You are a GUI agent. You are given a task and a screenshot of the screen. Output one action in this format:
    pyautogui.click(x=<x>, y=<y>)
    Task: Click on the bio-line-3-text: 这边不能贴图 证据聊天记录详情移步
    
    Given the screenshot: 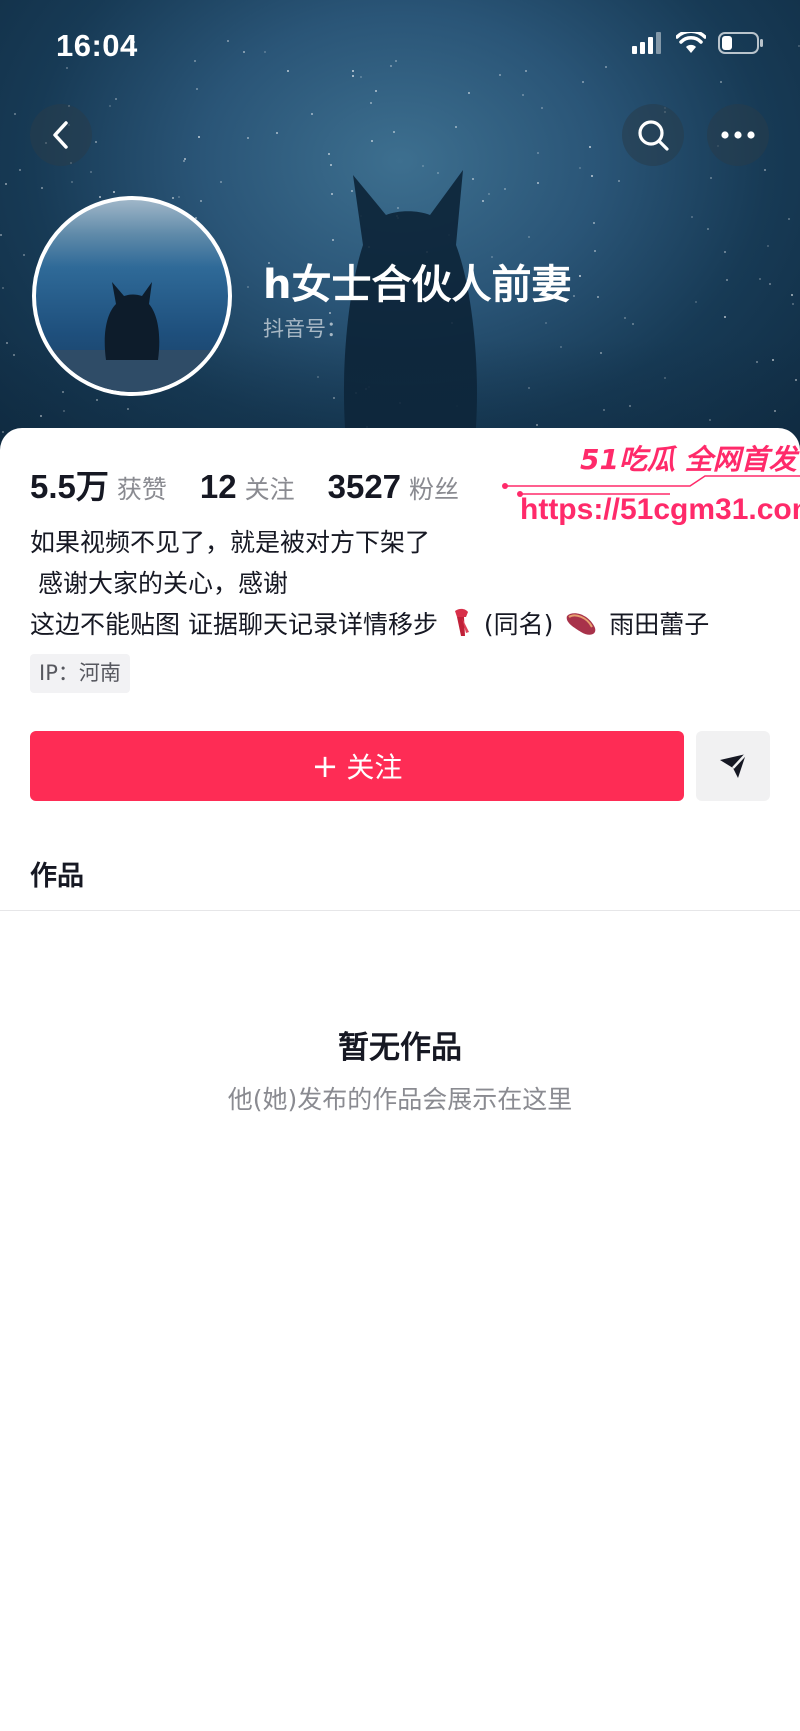 What is the action you would take?
    pyautogui.click(x=234, y=624)
    